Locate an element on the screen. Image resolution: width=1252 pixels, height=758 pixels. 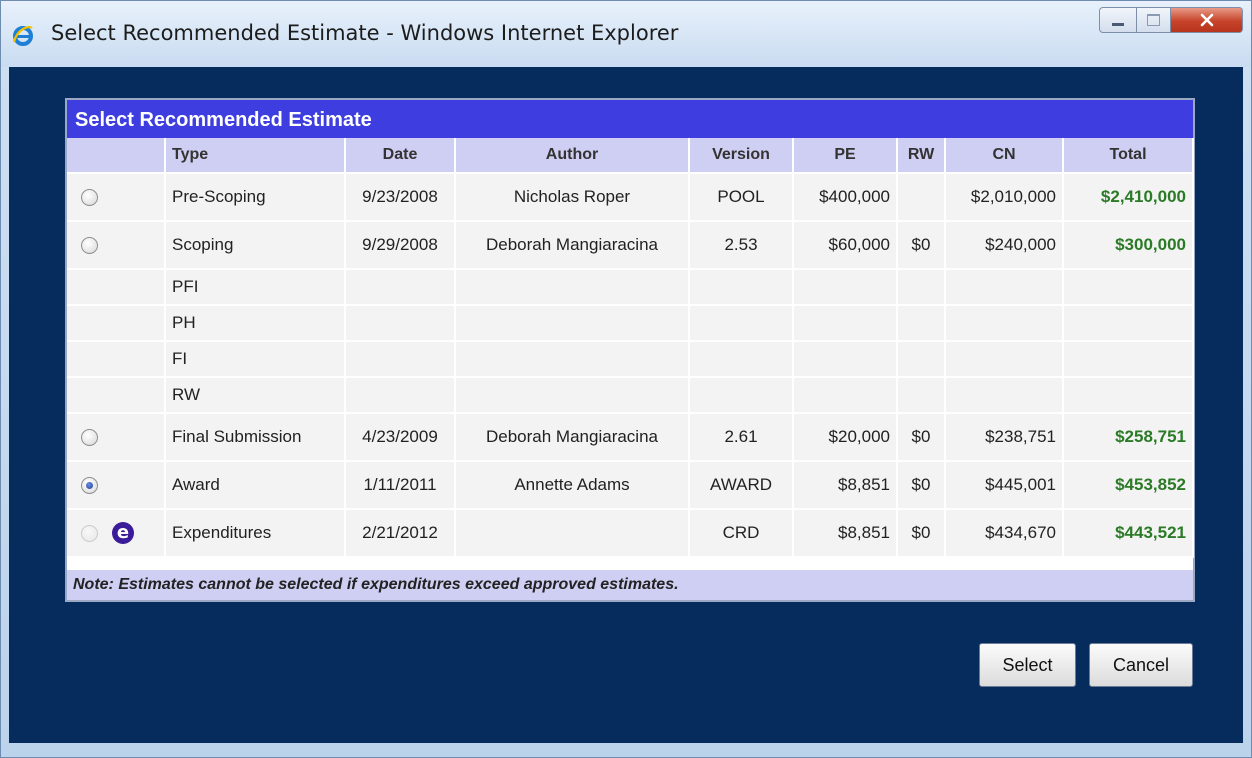
total-cell: $453,852 is located at coordinates (1128, 485).